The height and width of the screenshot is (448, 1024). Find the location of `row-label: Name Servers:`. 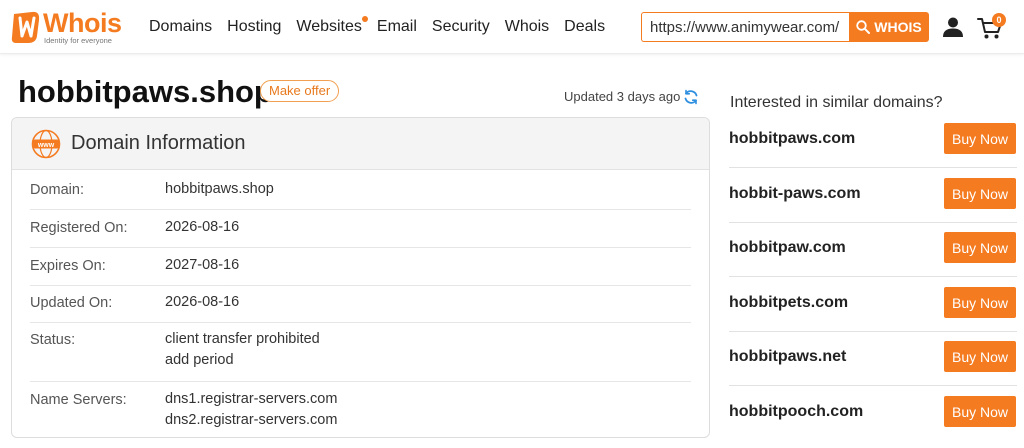

row-label: Name Servers: is located at coordinates (78, 400).